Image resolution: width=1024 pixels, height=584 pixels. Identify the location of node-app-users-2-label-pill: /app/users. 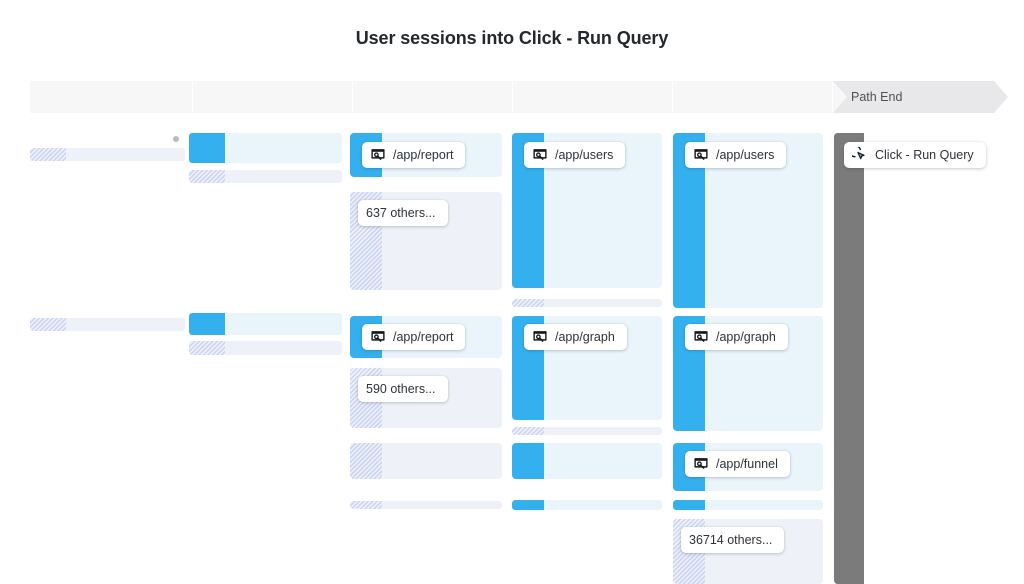
(736, 155).